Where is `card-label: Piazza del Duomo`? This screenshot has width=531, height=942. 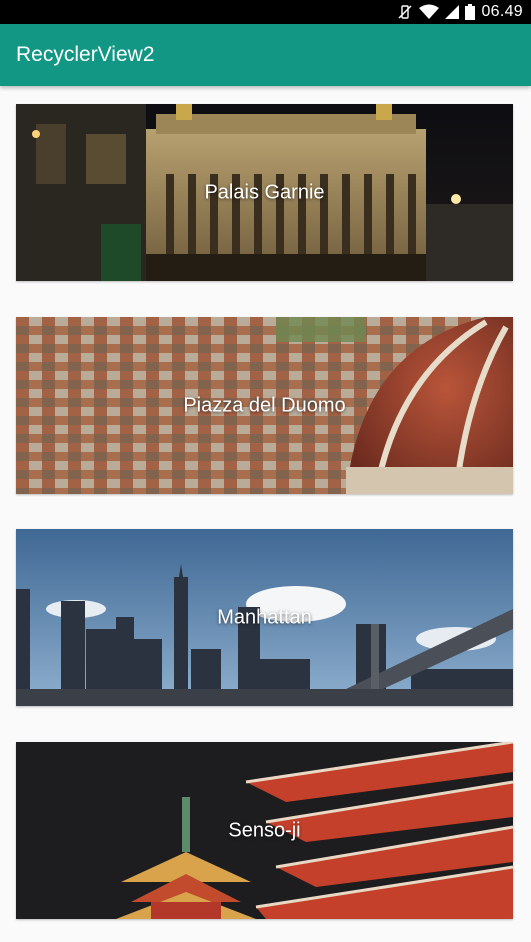 card-label: Piazza del Duomo is located at coordinates (264, 405).